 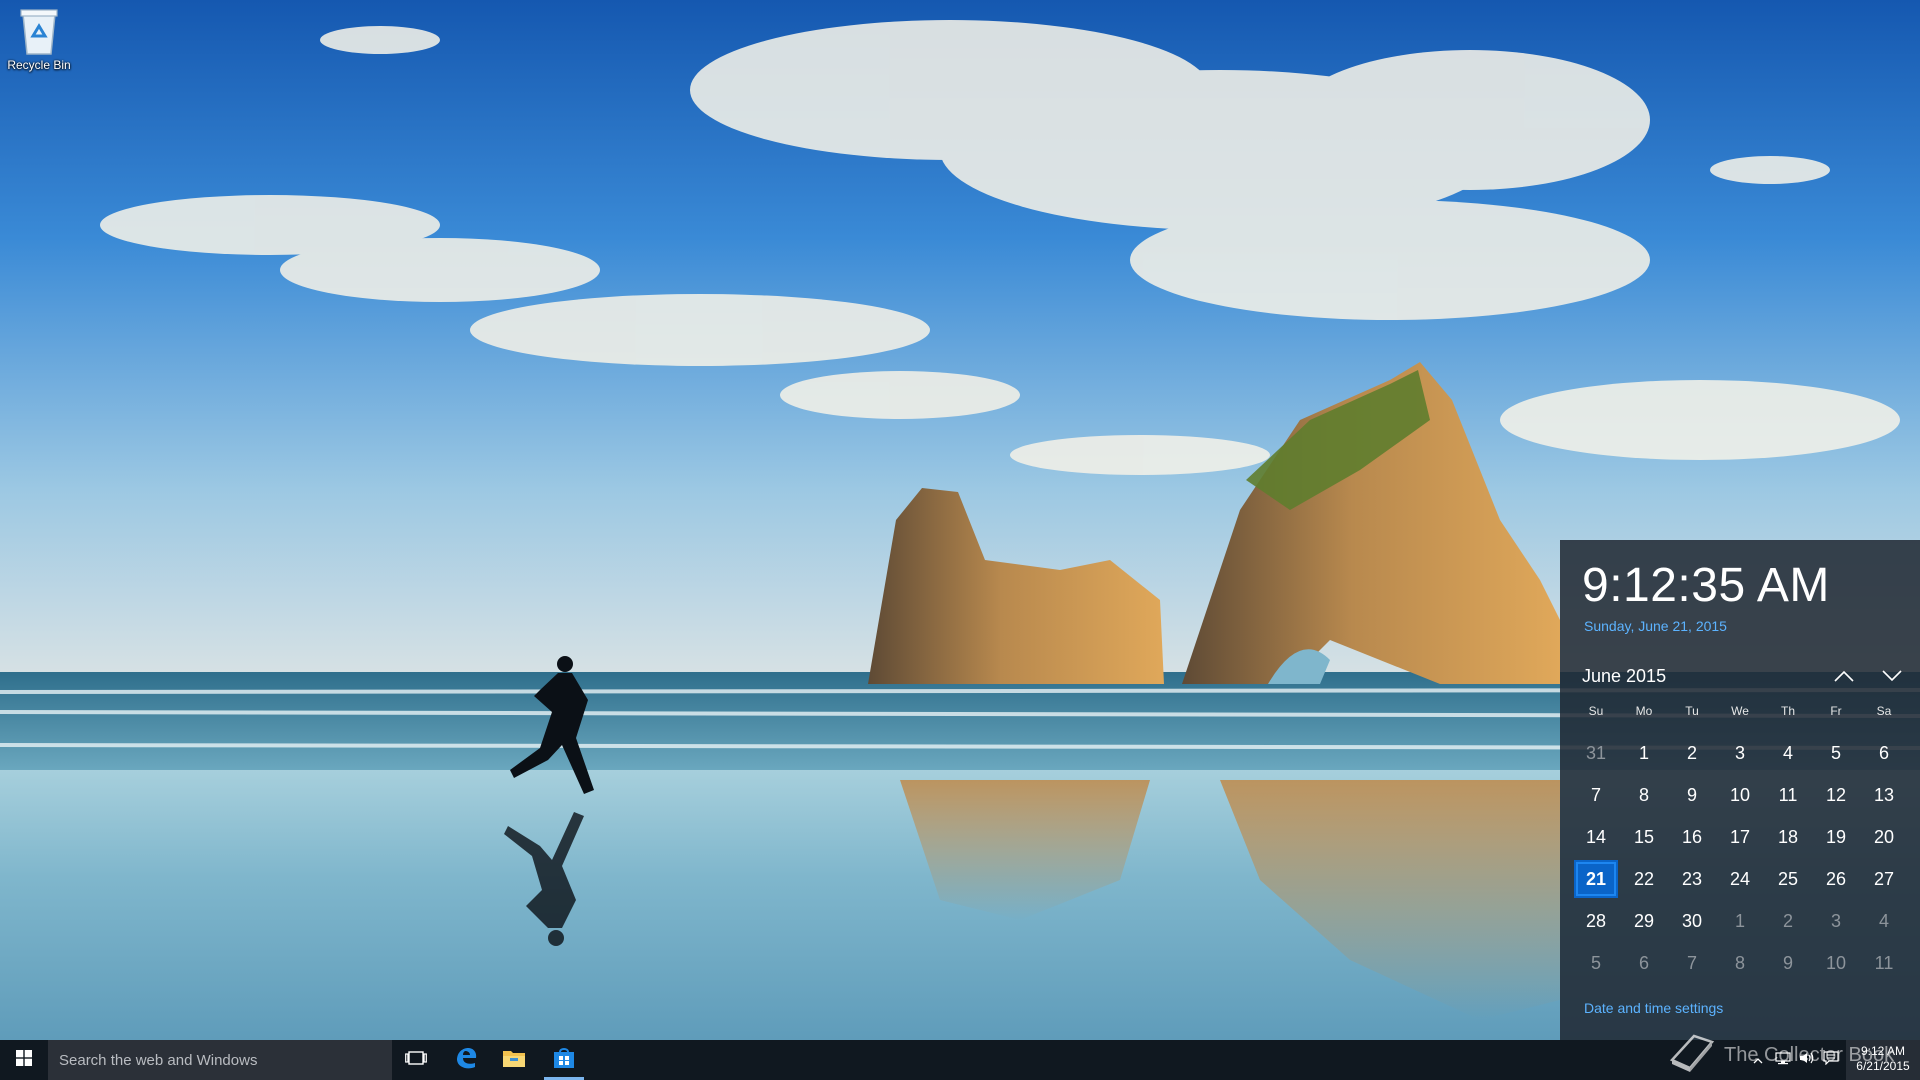 What do you see at coordinates (1883, 1060) in the screenshot?
I see `taskbar-clock: 9:12 AM 6/21/2015` at bounding box center [1883, 1060].